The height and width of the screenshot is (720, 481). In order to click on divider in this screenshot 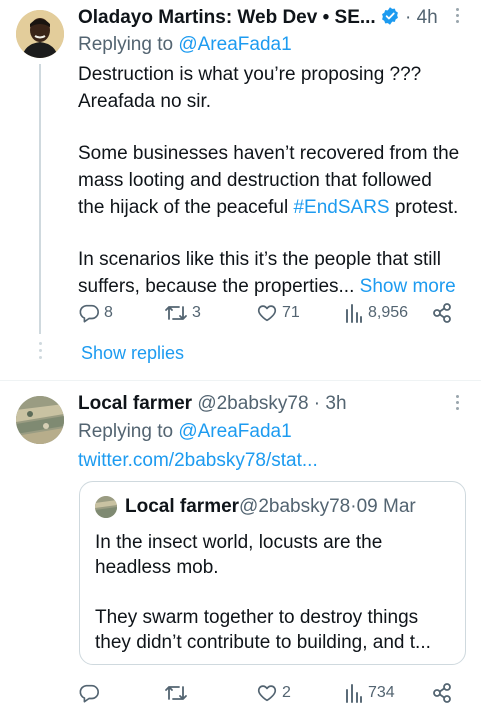, I will do `click(240, 380)`.